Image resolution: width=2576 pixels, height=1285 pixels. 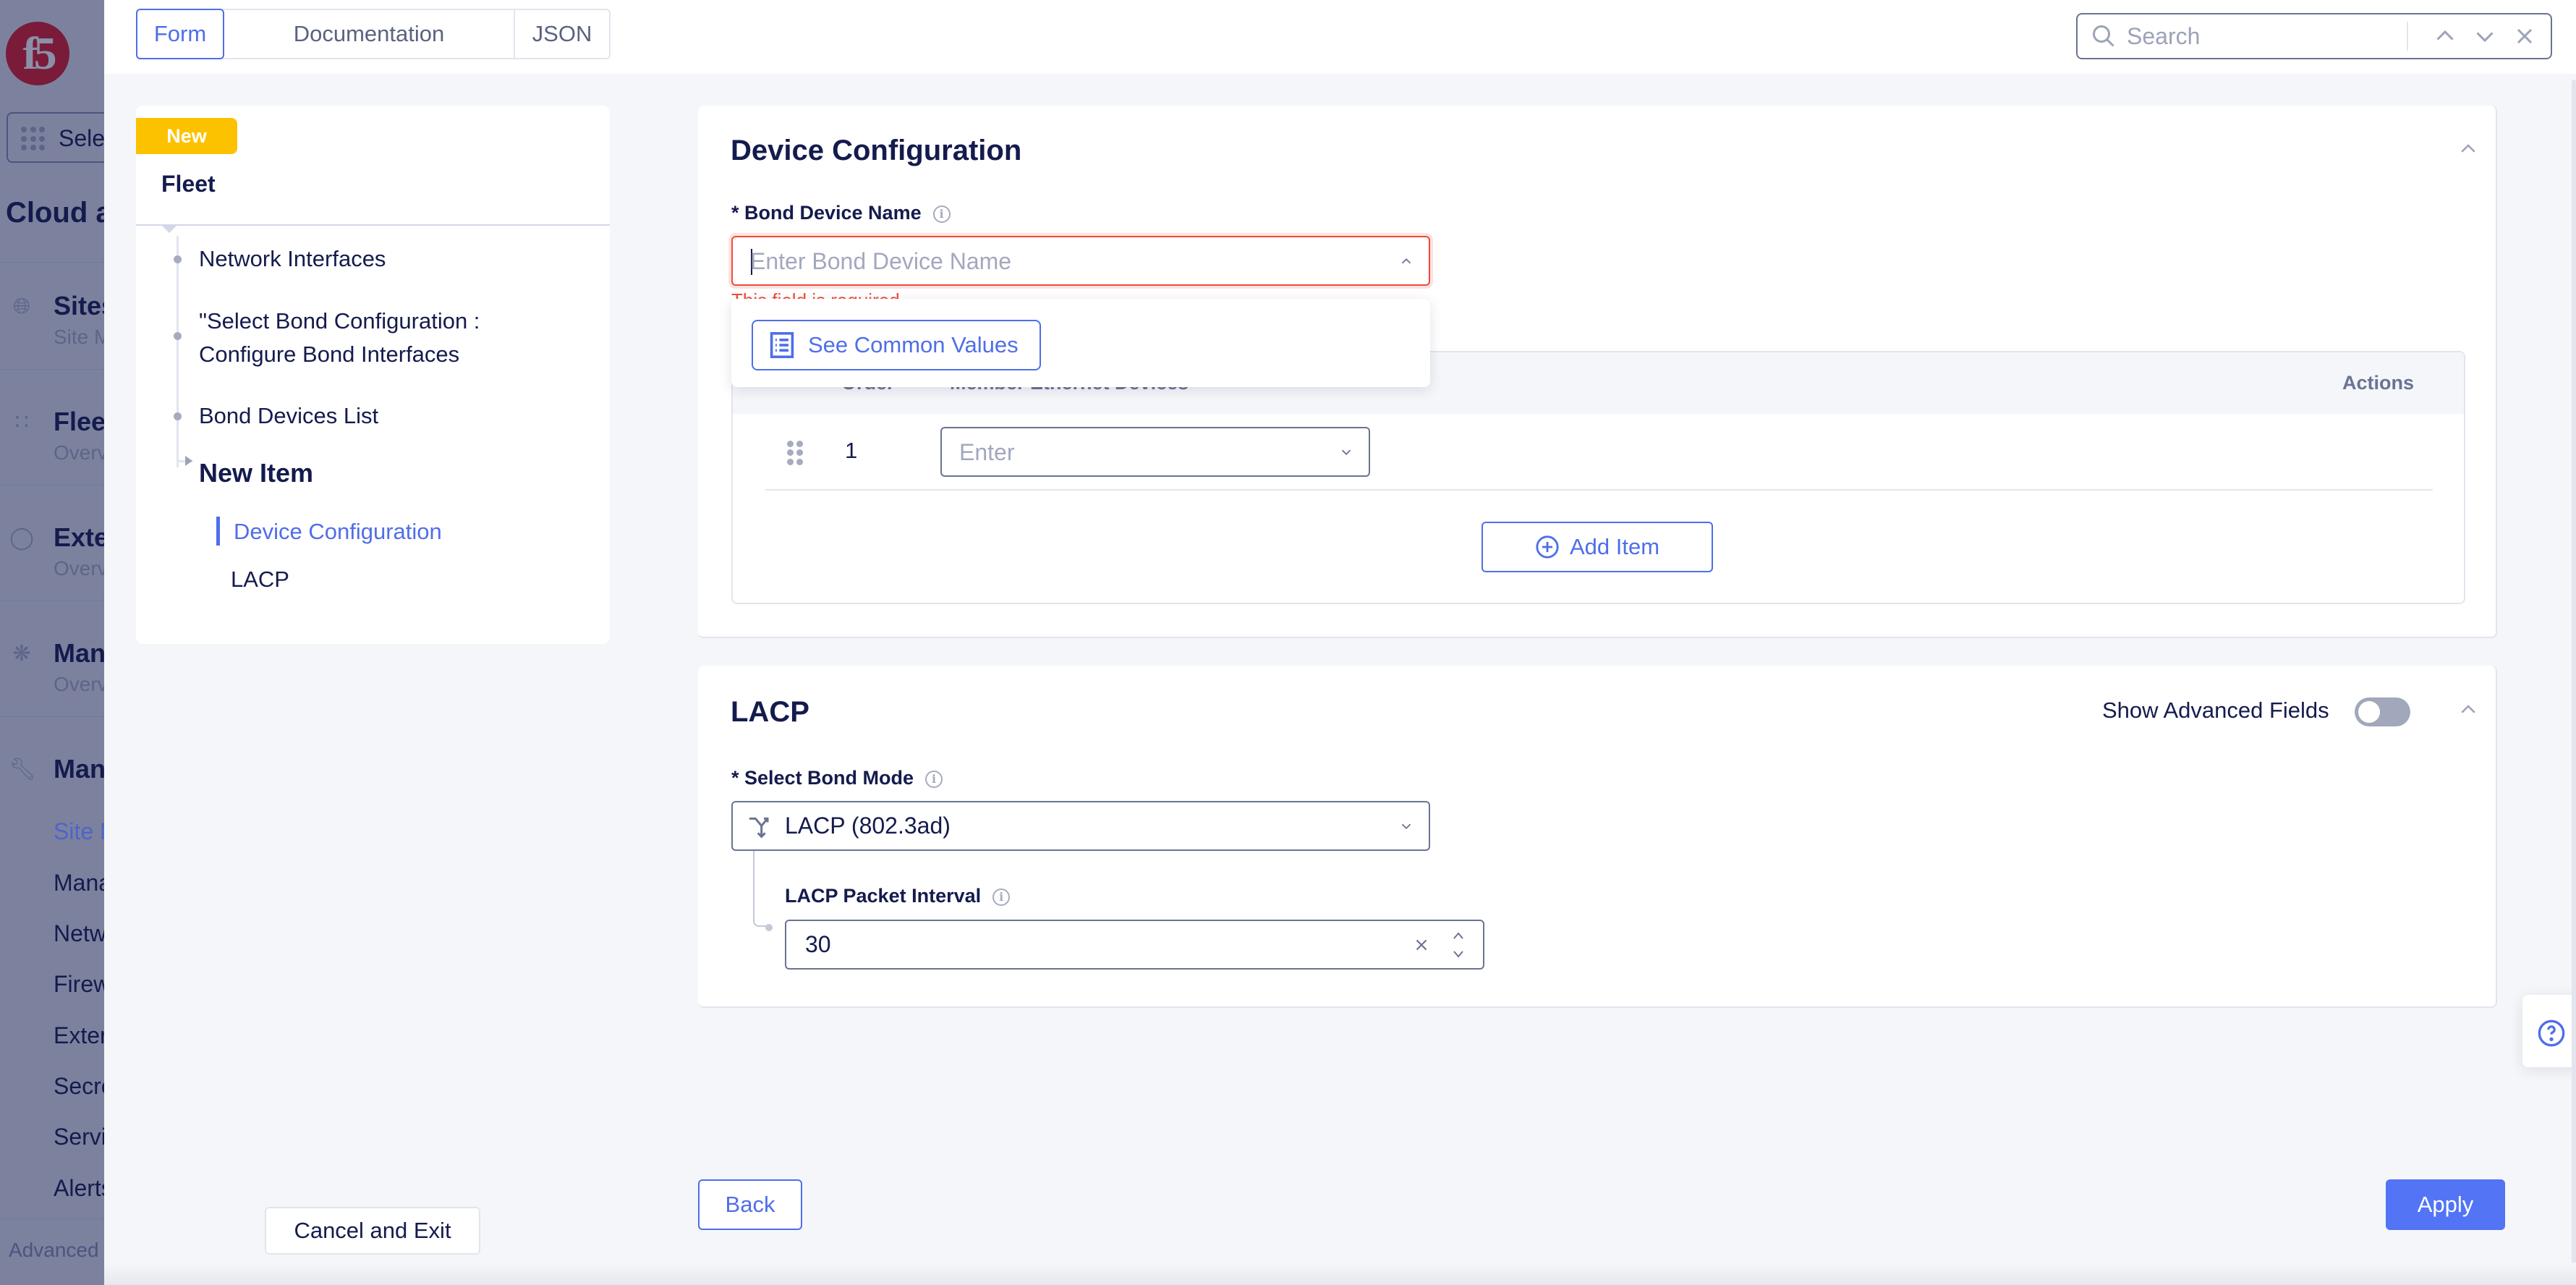 What do you see at coordinates (795, 453) in the screenshot?
I see `drag-handle-icon` at bounding box center [795, 453].